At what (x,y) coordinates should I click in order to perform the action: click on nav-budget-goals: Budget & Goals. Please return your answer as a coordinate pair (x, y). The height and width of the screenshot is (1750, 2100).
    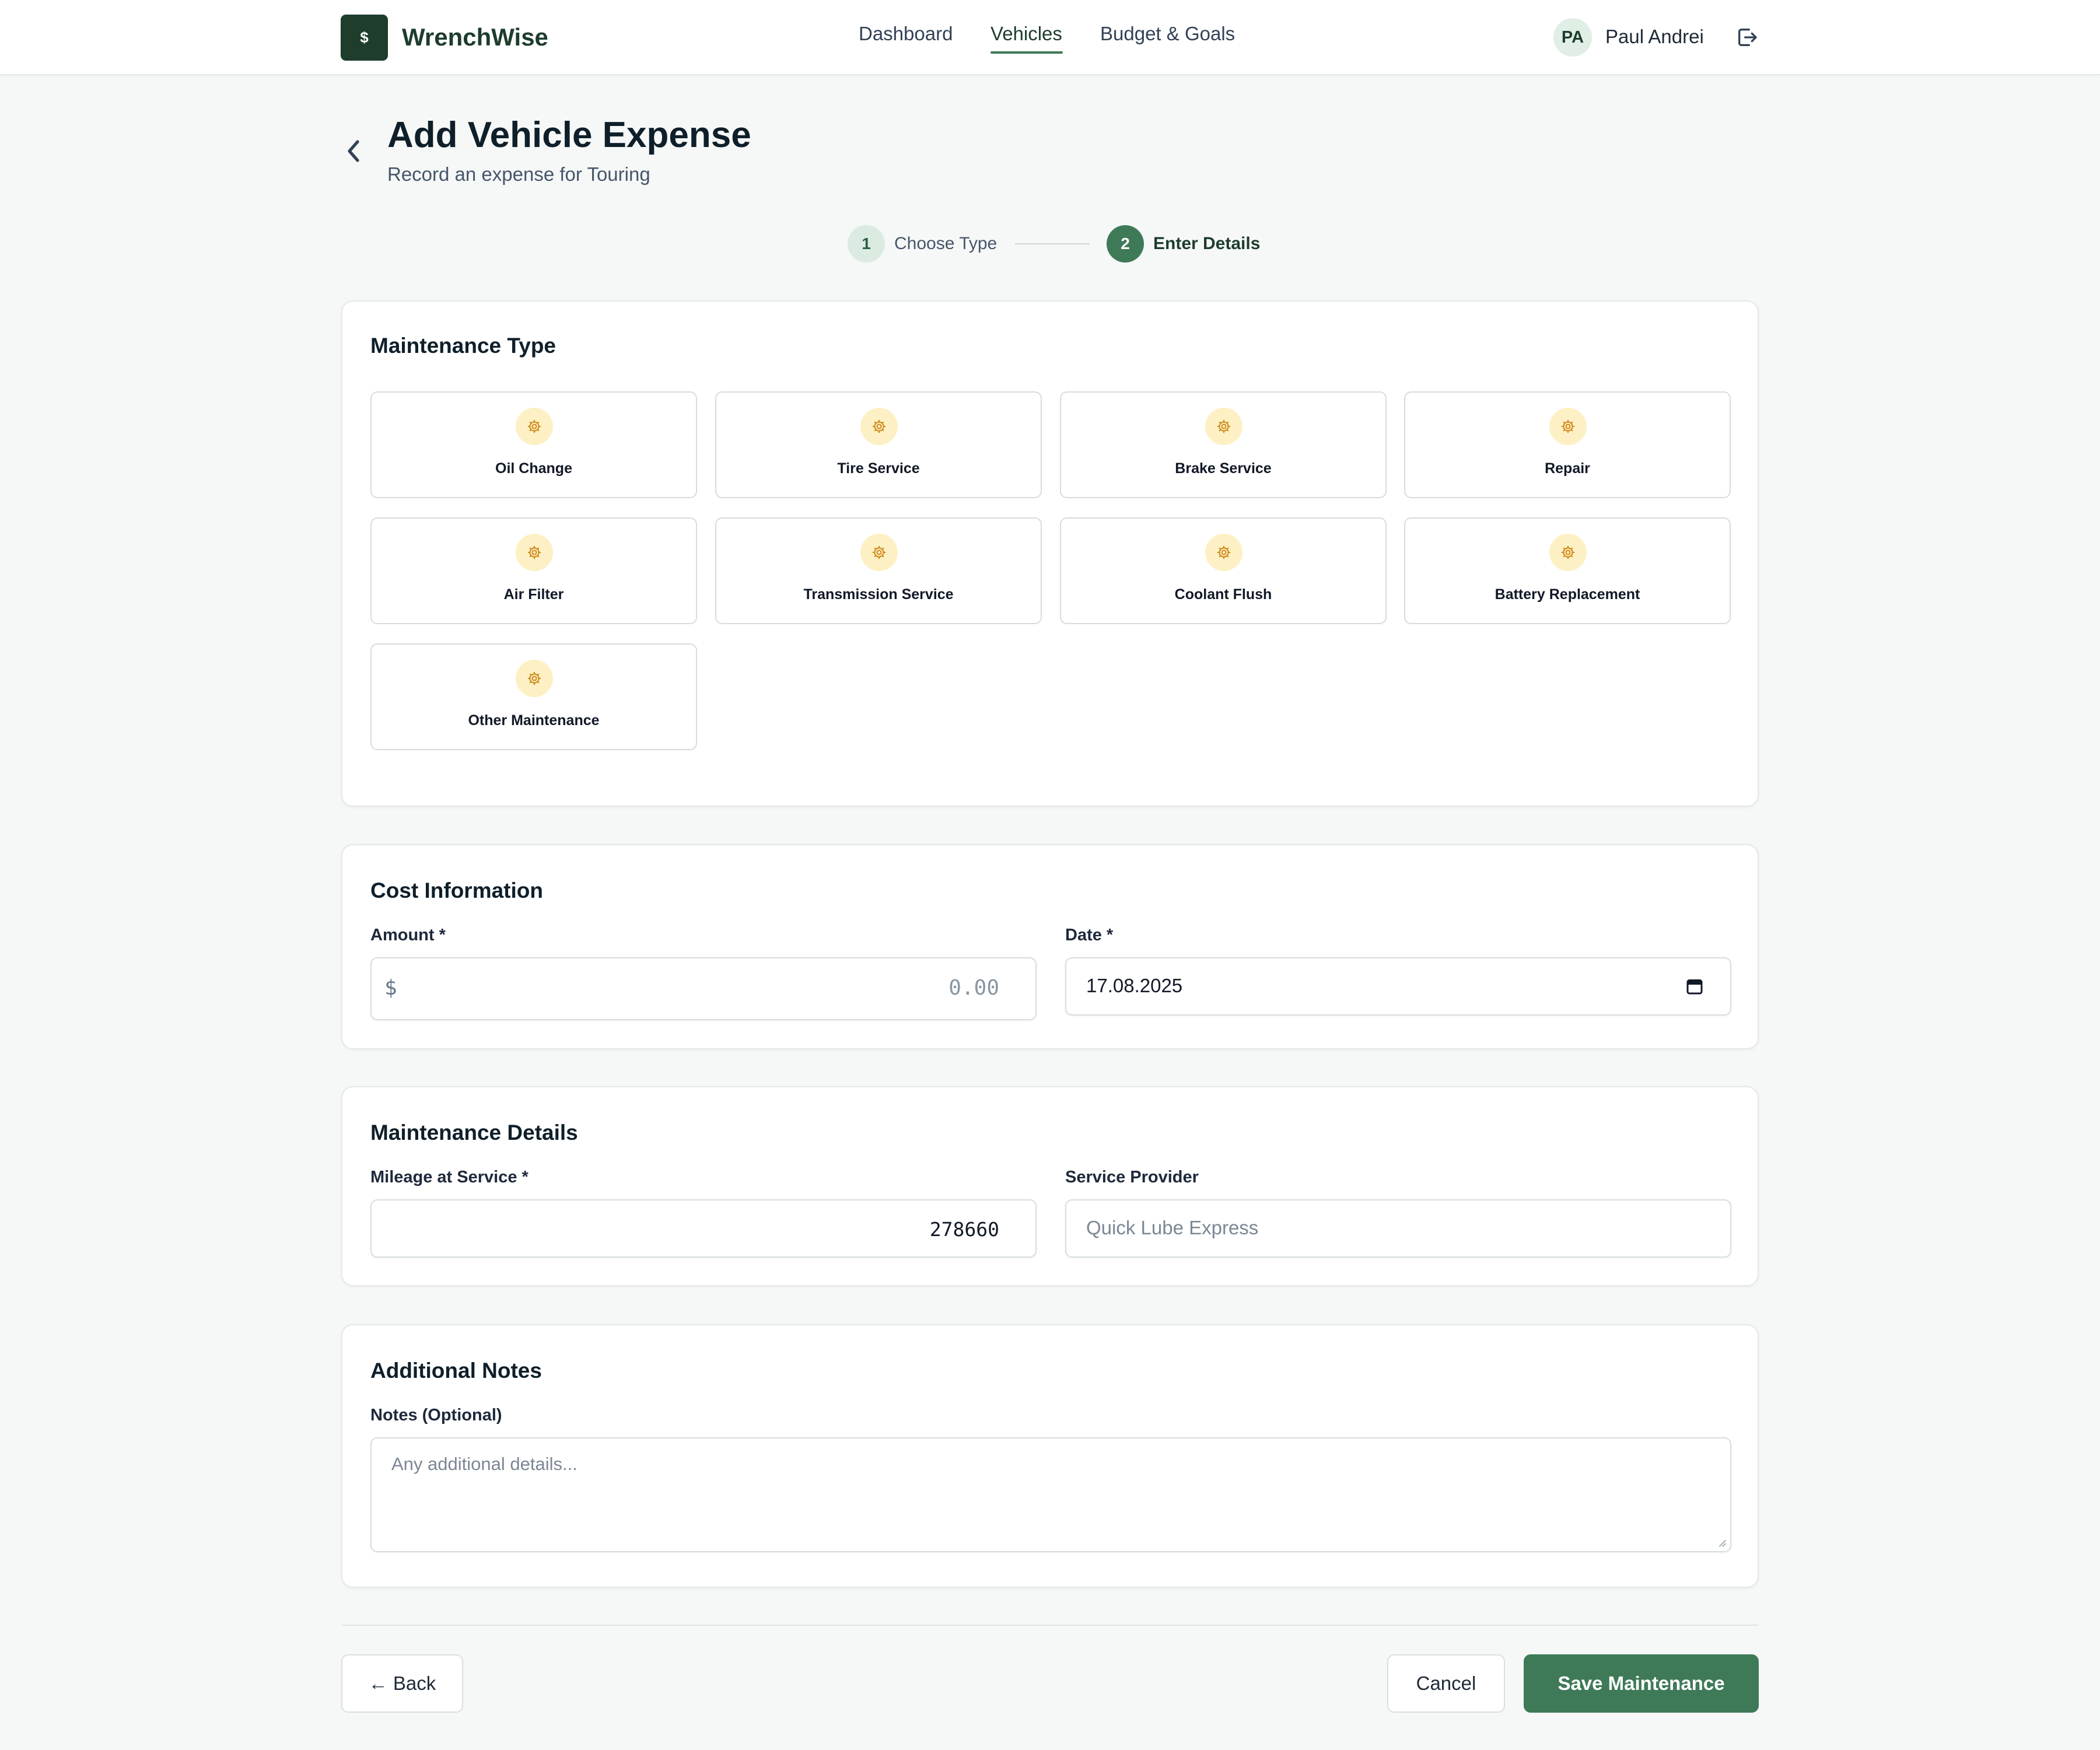
    Looking at the image, I should click on (1167, 34).